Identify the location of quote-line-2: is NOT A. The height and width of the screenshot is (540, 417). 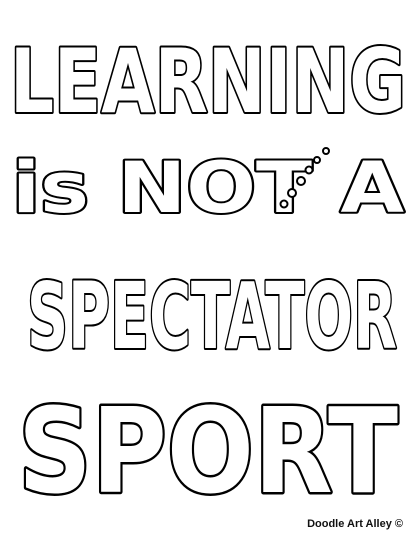
(208, 188).